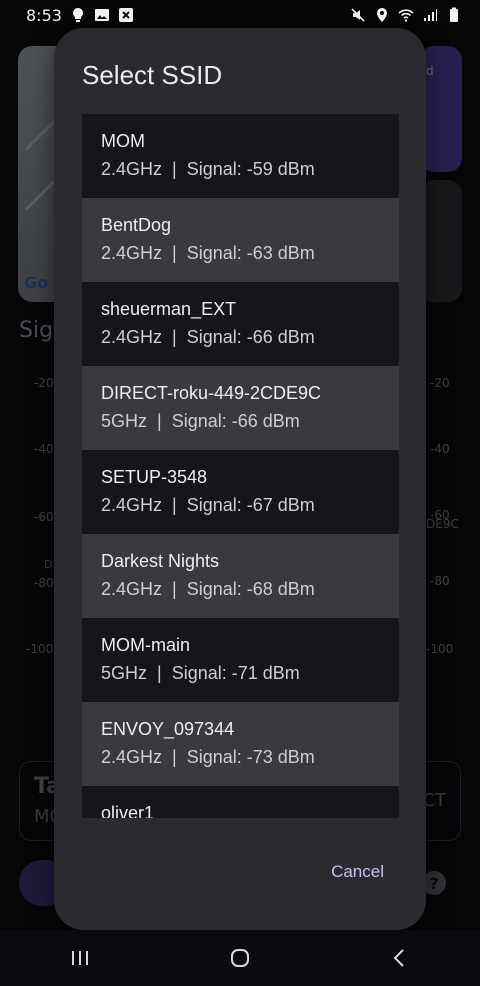 The height and width of the screenshot is (986, 480). Describe the element at coordinates (250, 589) in the screenshot. I see `ssid-signal: Signal: -68 dBm` at that location.